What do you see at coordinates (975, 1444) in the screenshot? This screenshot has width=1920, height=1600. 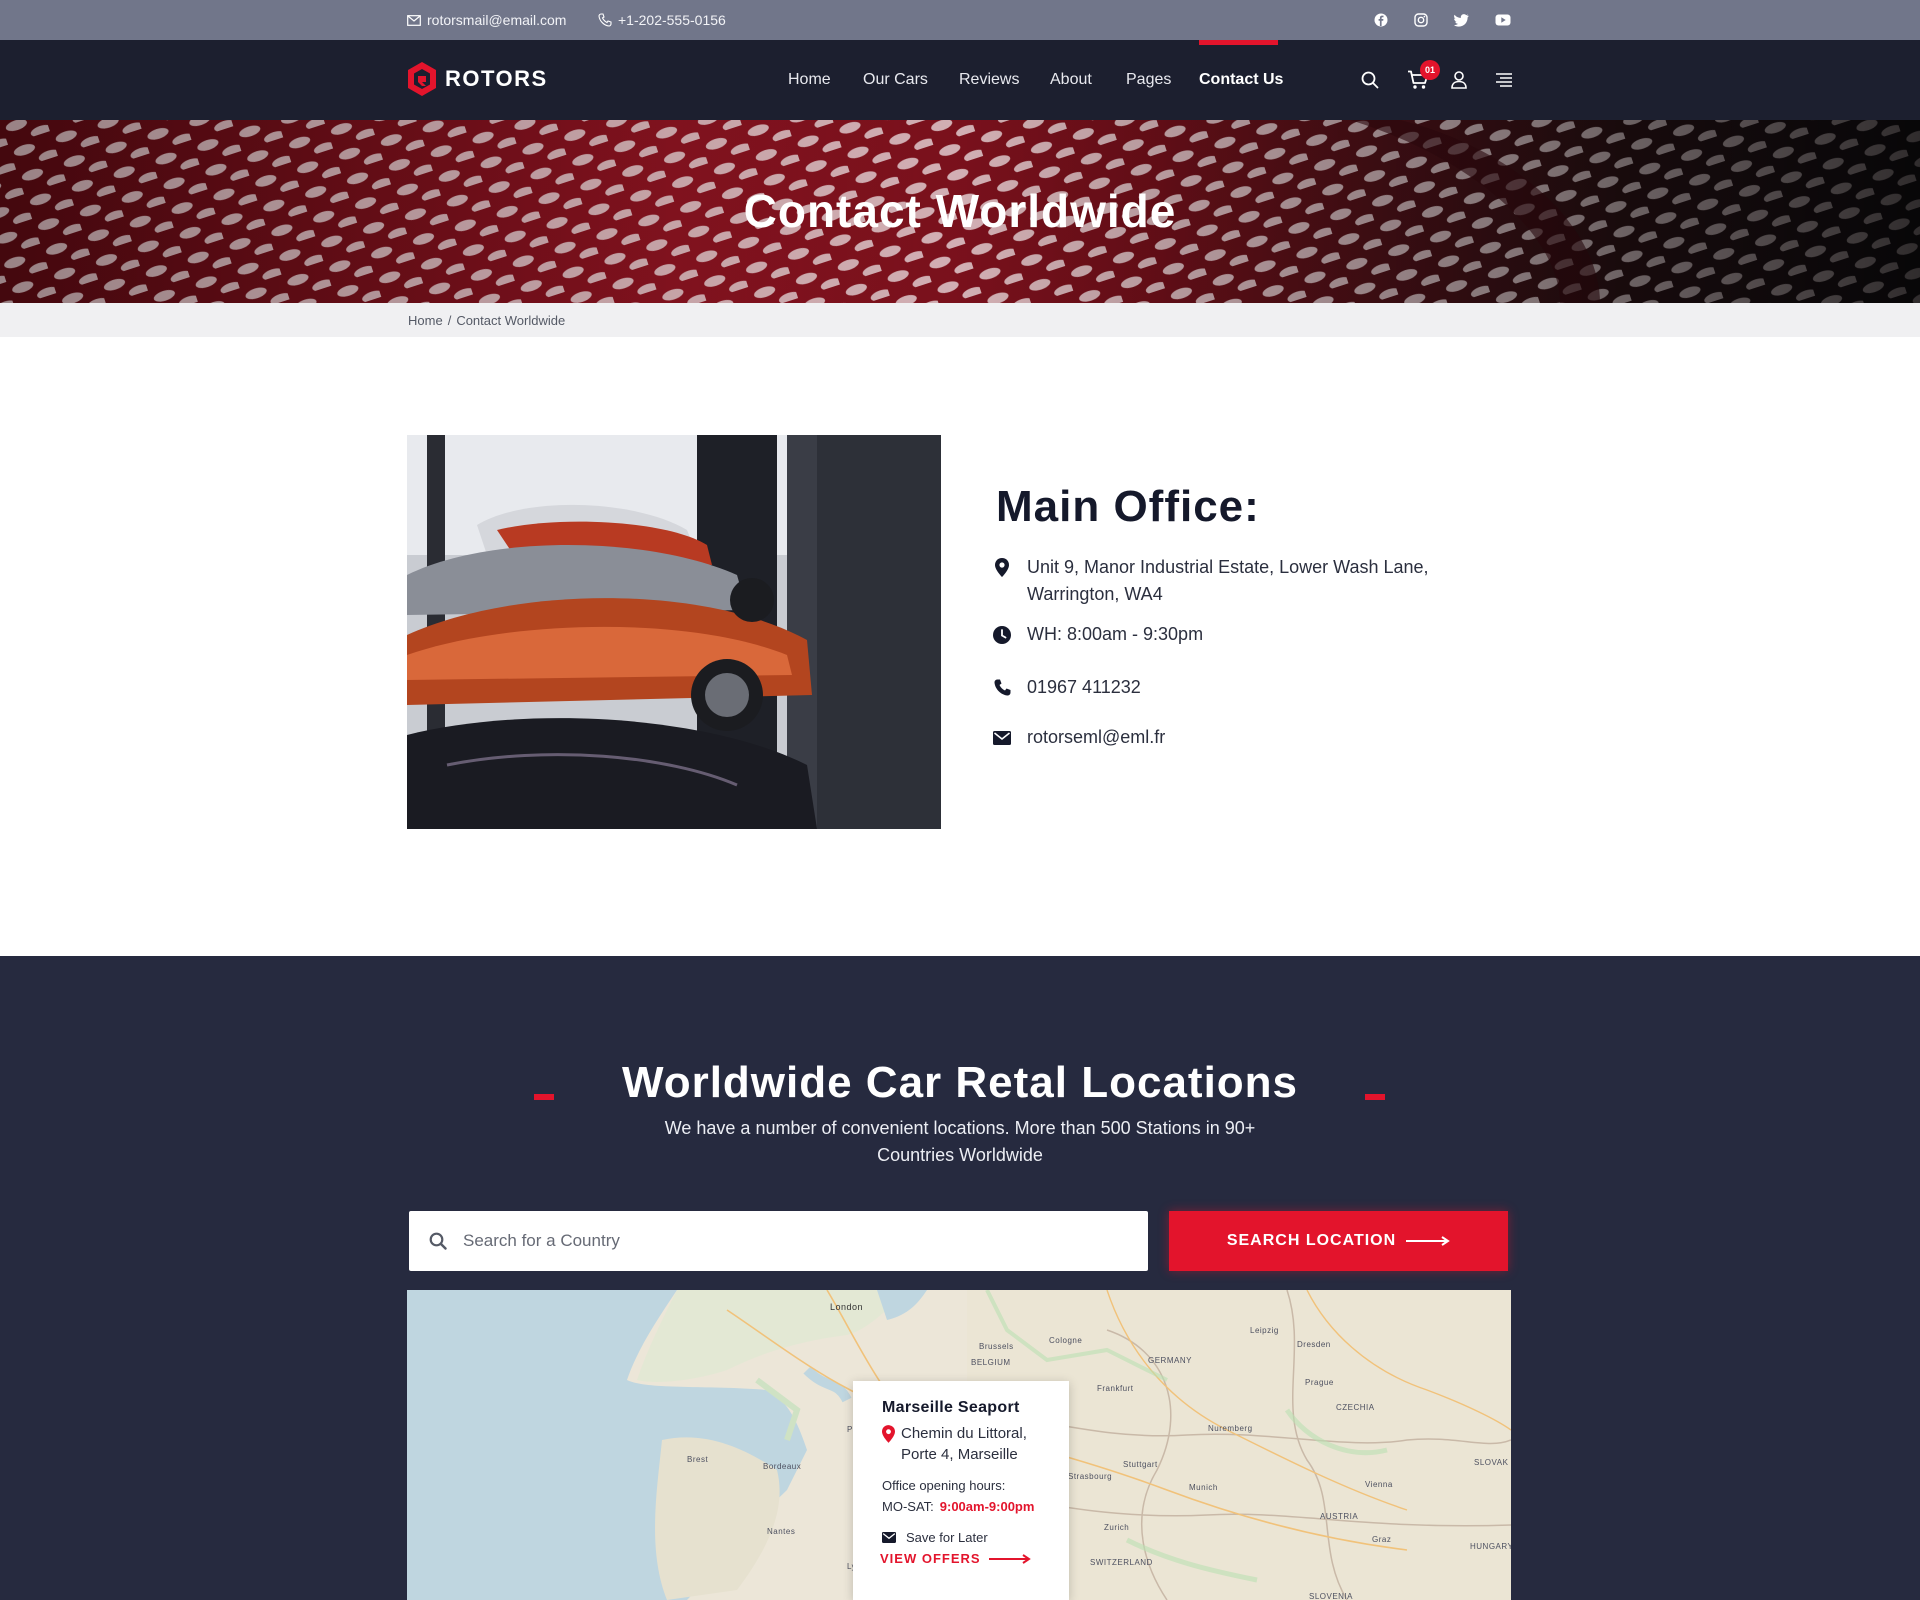 I see `popup-address: Chemin du Littoral, Porte 4, Marseille` at bounding box center [975, 1444].